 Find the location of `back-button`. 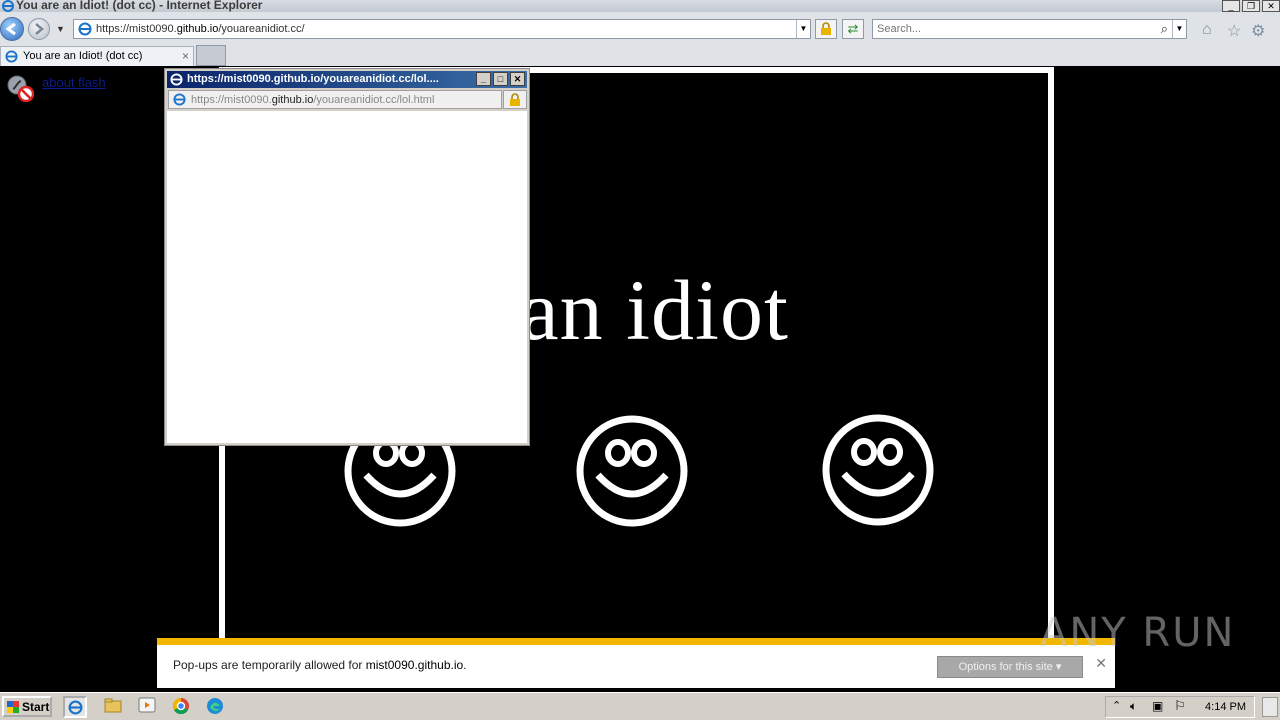

back-button is located at coordinates (12, 29).